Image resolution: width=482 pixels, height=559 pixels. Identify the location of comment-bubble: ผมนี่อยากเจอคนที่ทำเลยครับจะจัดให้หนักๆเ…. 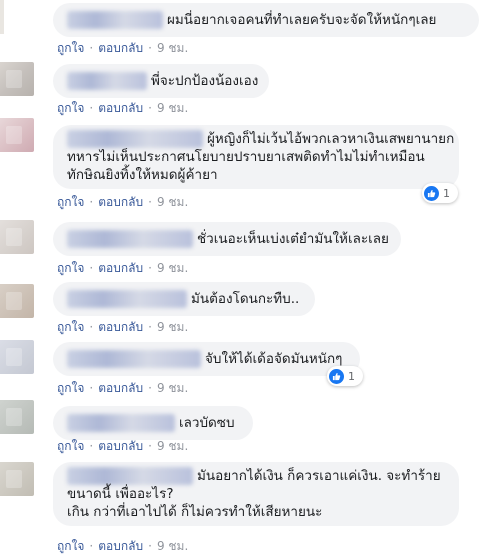
(266, 20).